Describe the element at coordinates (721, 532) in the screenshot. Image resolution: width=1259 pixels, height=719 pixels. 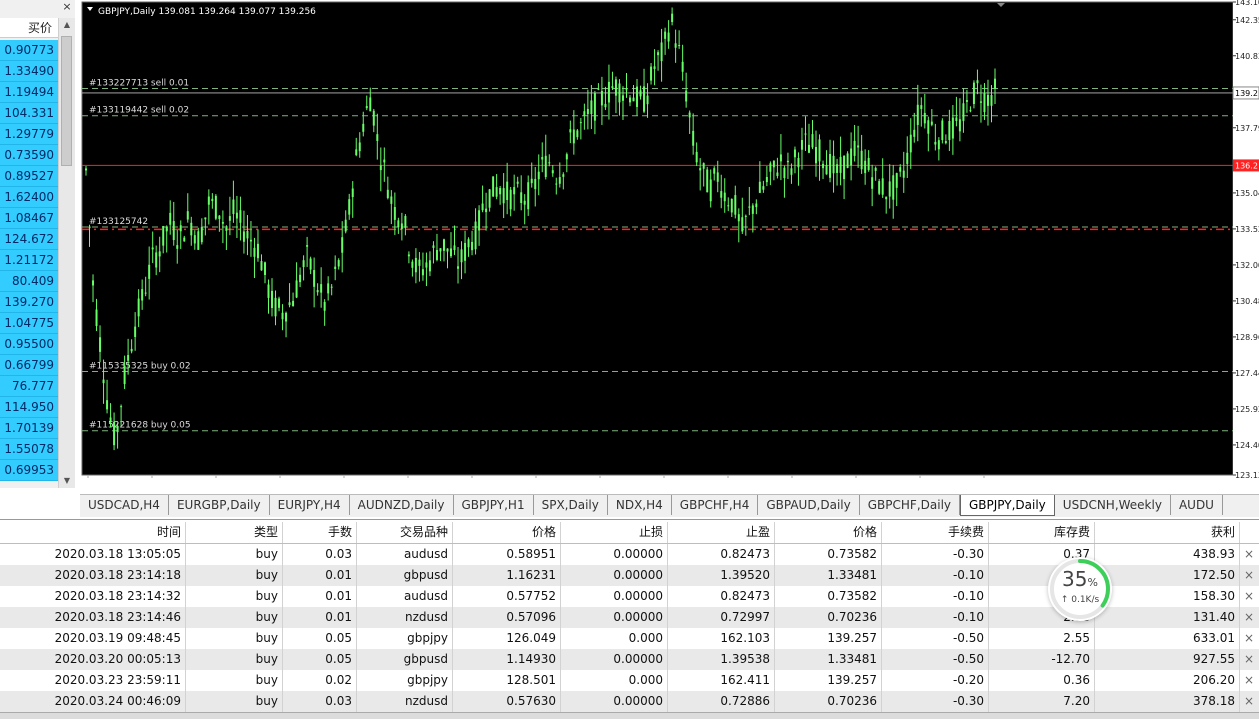
I see `column-header: 止盈` at that location.